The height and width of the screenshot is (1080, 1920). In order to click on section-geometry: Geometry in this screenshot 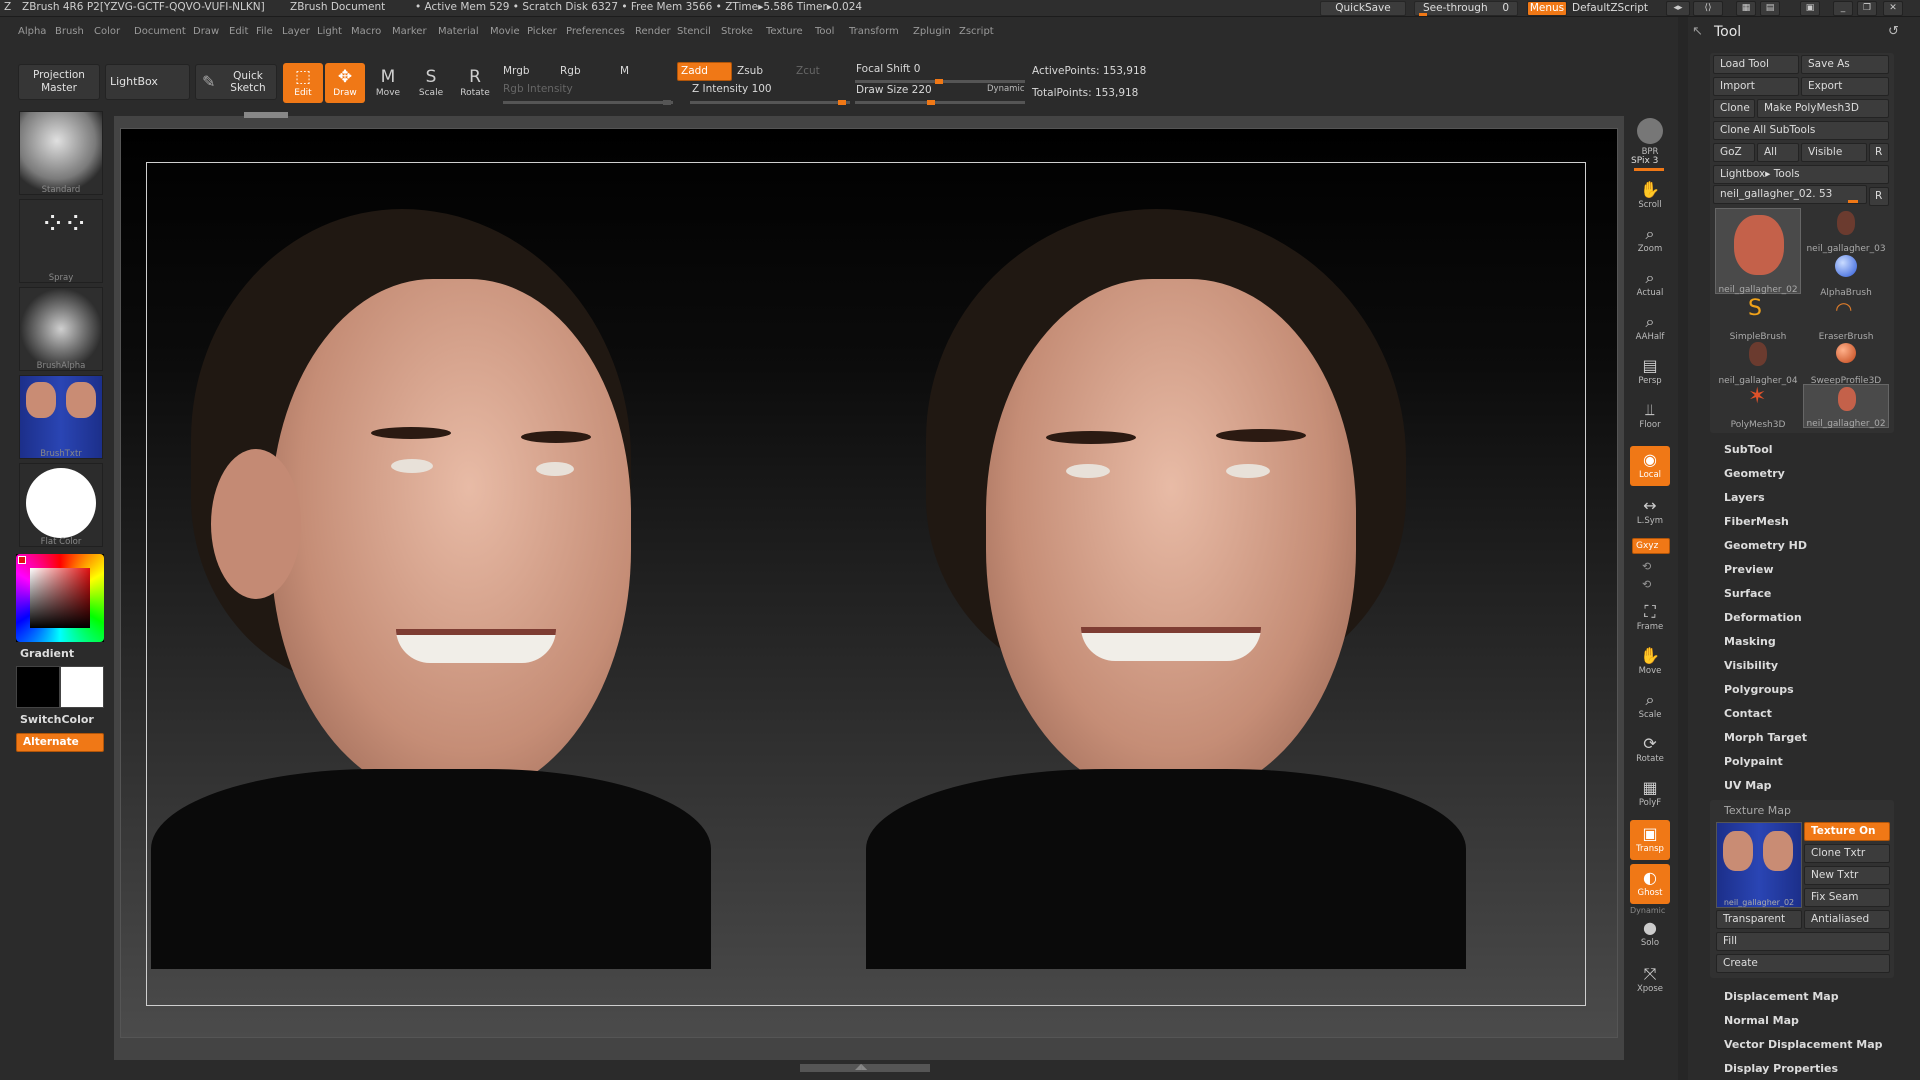, I will do `click(1754, 473)`.